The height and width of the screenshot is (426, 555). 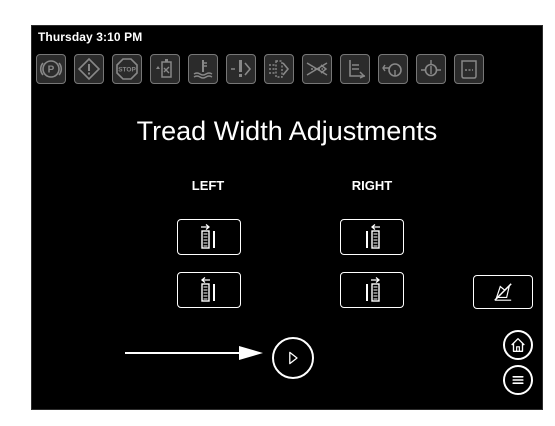 What do you see at coordinates (194, 353) in the screenshot?
I see `callout-arrow` at bounding box center [194, 353].